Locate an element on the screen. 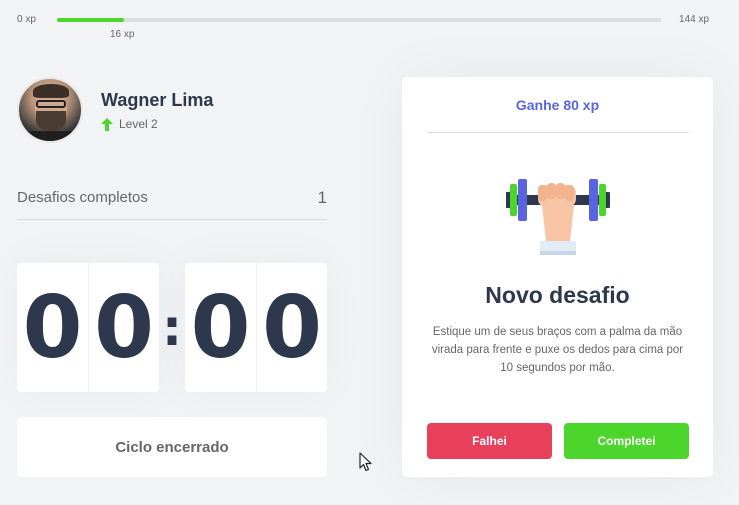 Image resolution: width=739 pixels, height=505 pixels. xp-progress-fill is located at coordinates (91, 20).